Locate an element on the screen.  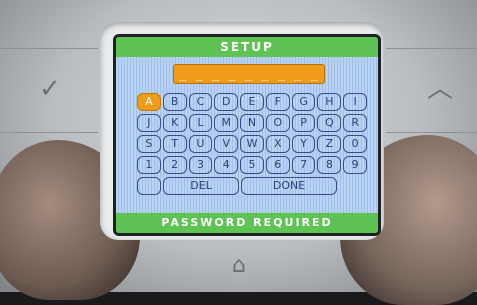
key-f: F is located at coordinates (277, 102).